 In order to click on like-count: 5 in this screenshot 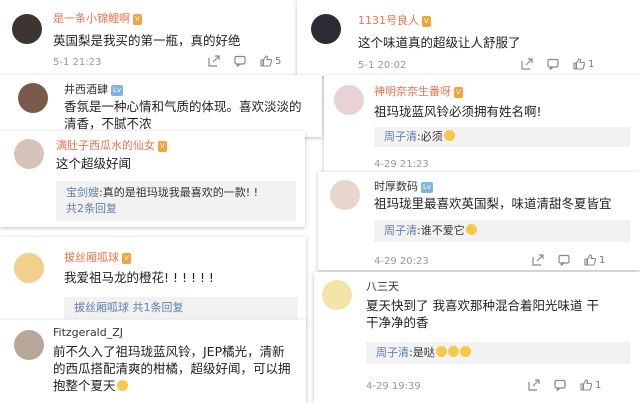, I will do `click(278, 61)`.